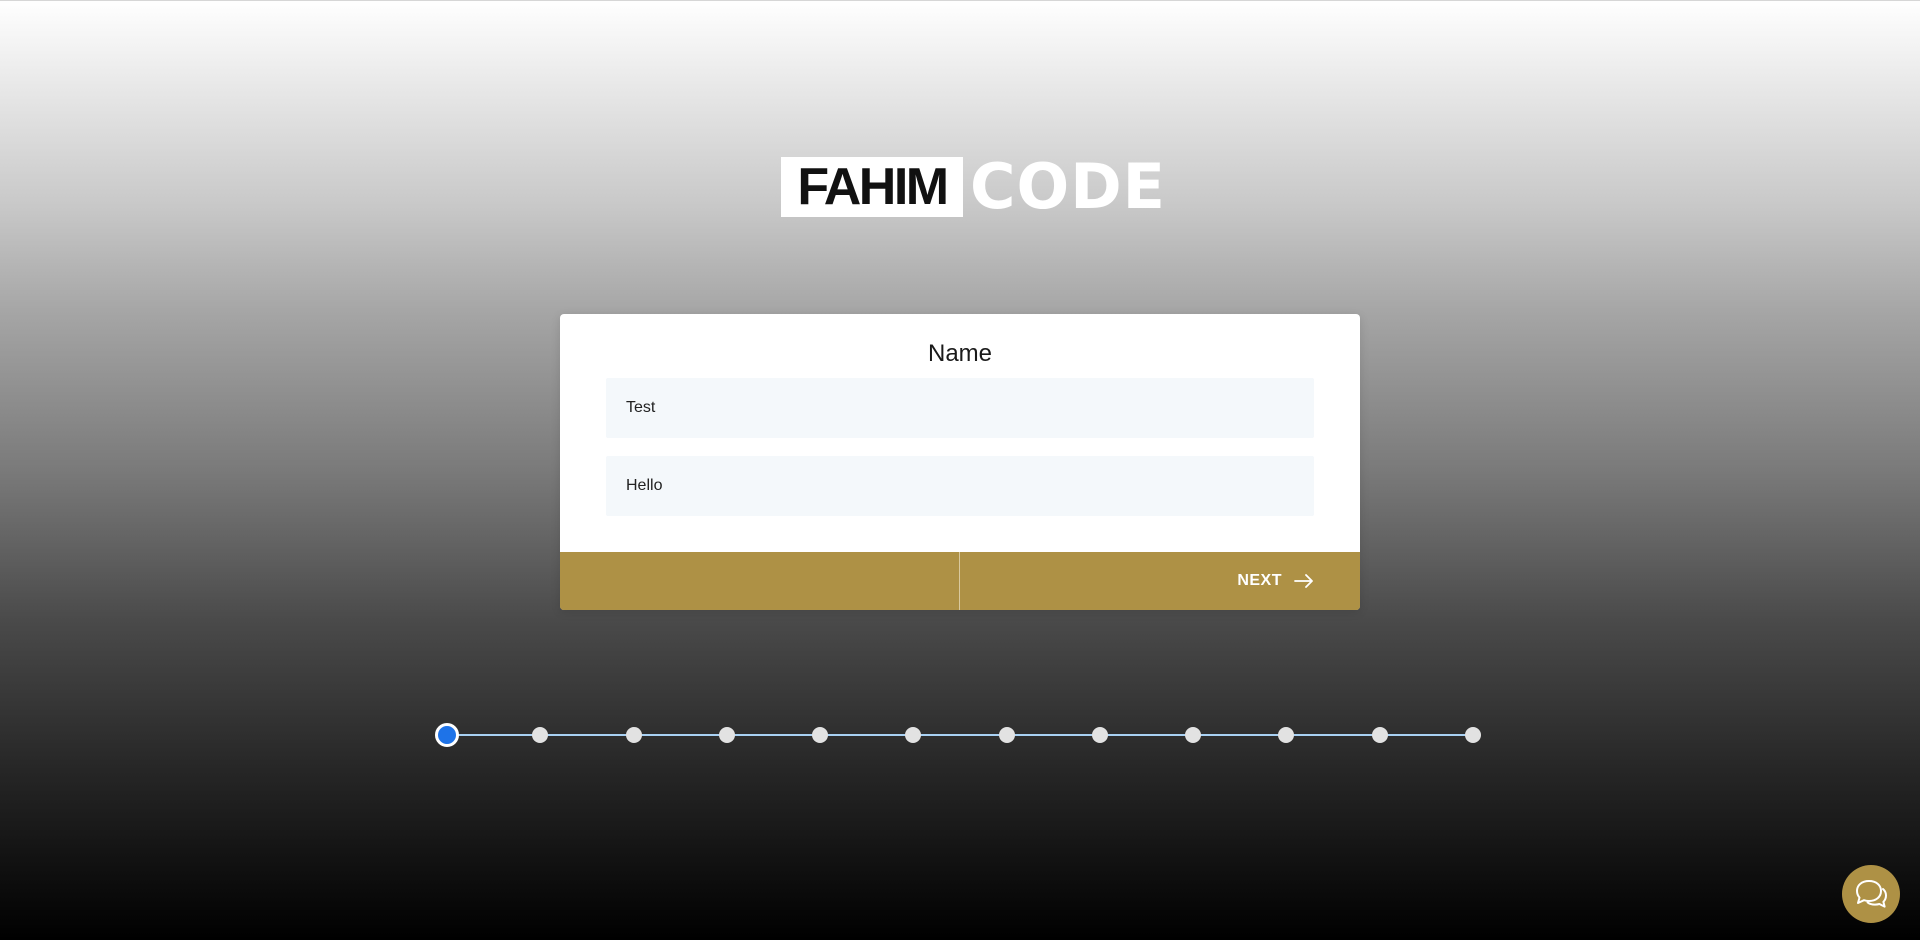  What do you see at coordinates (1259, 580) in the screenshot?
I see `next-label: NEXT` at bounding box center [1259, 580].